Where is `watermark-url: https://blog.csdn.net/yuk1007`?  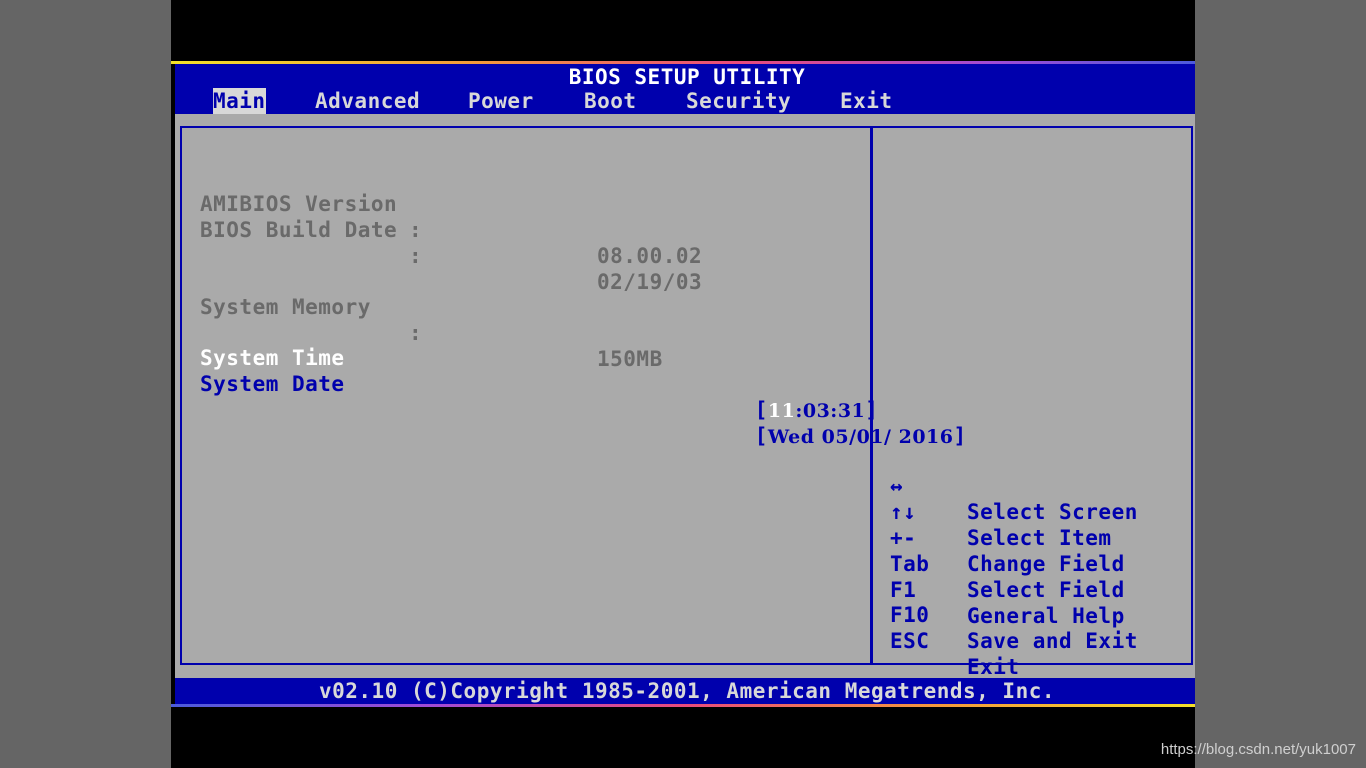
watermark-url: https://blog.csdn.net/yuk1007 is located at coordinates (1258, 749).